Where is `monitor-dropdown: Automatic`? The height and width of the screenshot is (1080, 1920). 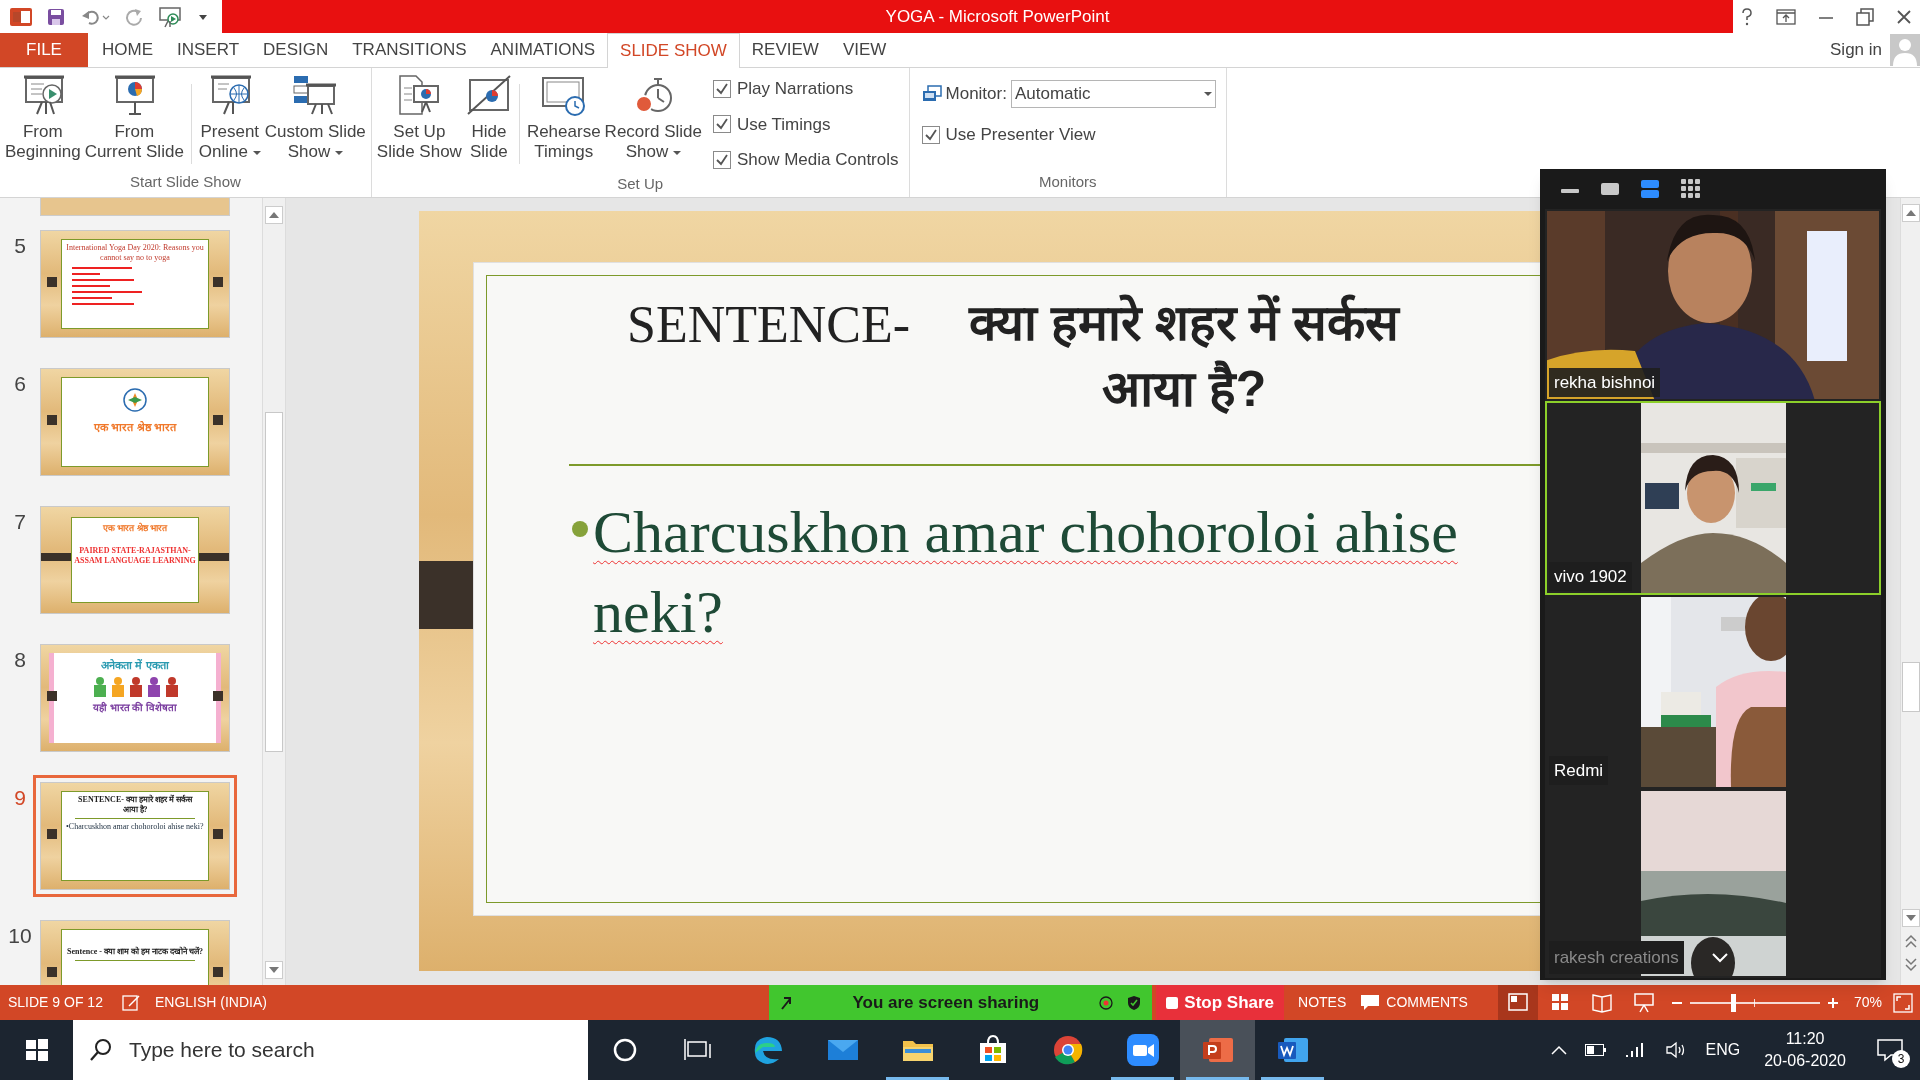 monitor-dropdown: Automatic is located at coordinates (1113, 94).